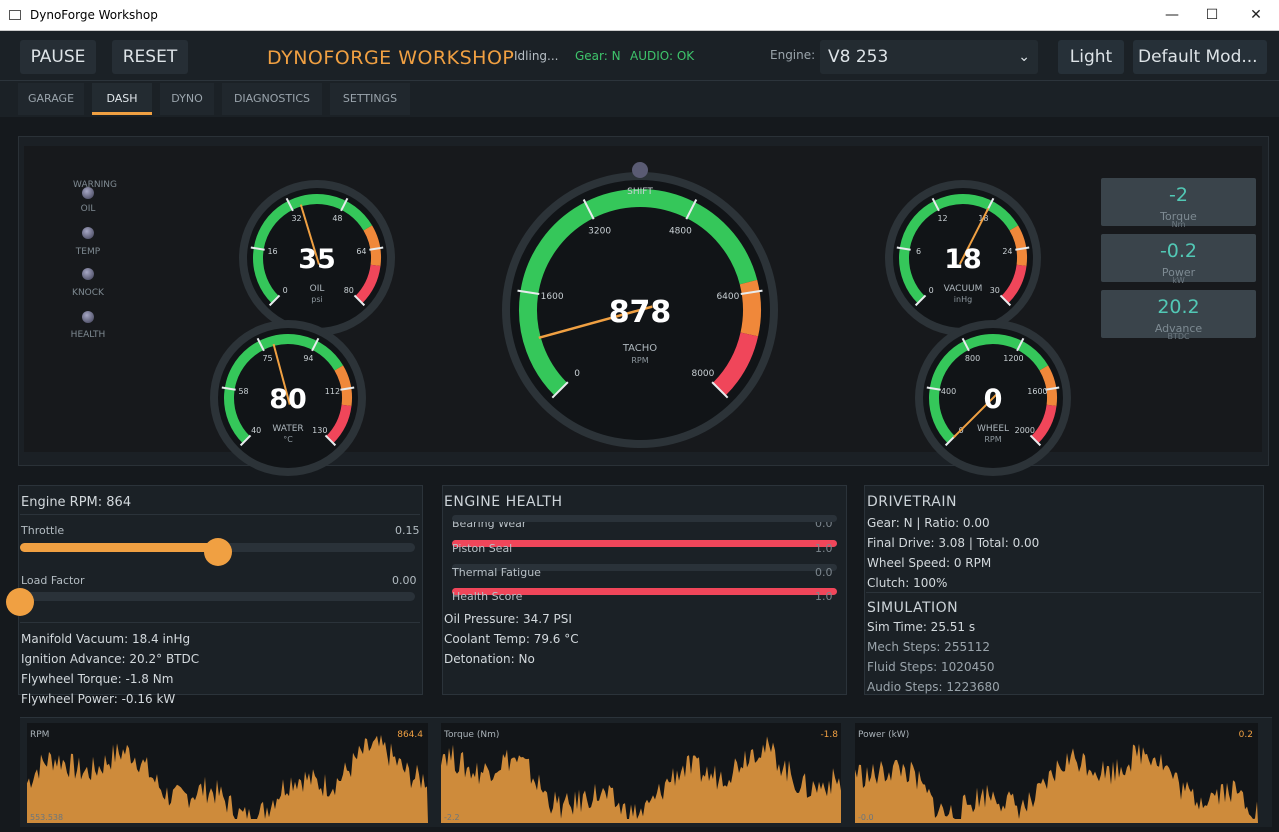 The image size is (1279, 832). Describe the element at coordinates (98, 699) in the screenshot. I see `flywheel-power-readout: Flywheel Power: -0.16 kW` at that location.